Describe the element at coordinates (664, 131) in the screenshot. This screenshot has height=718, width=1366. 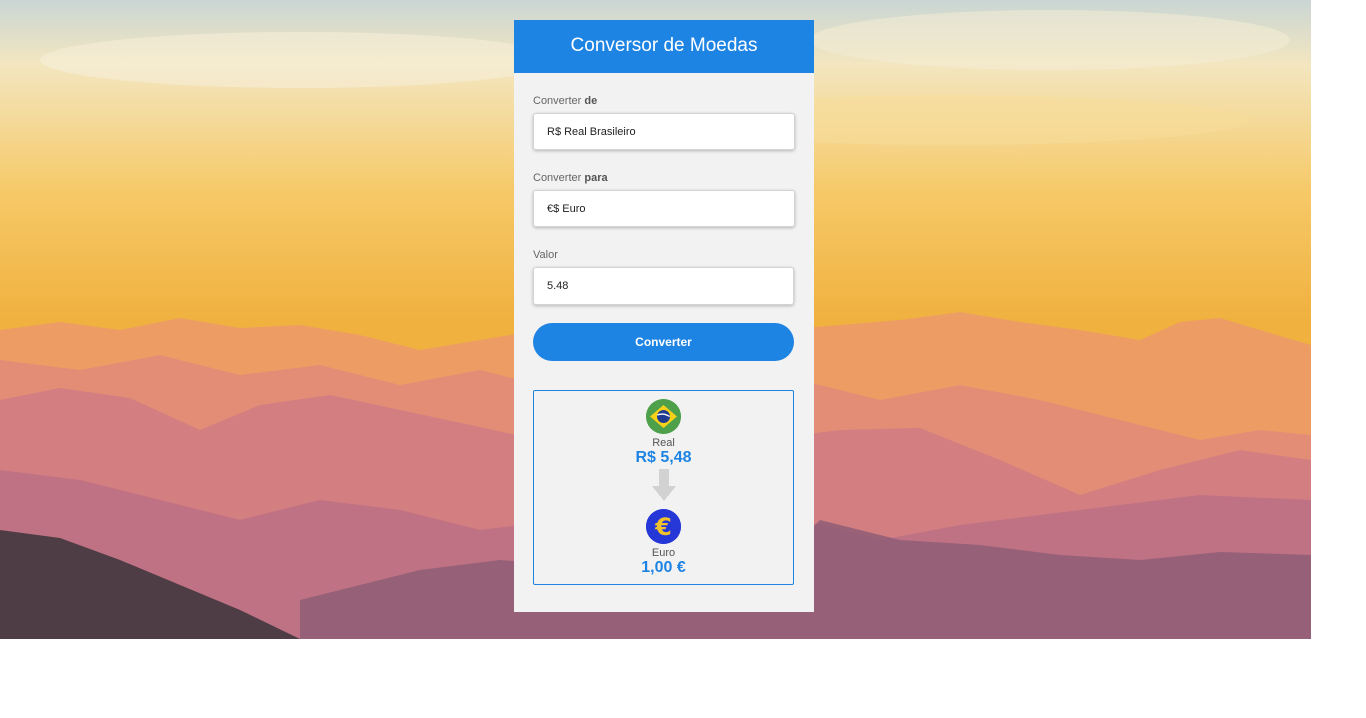
I see `from-currency-select: R$ Real Brasileiro` at that location.